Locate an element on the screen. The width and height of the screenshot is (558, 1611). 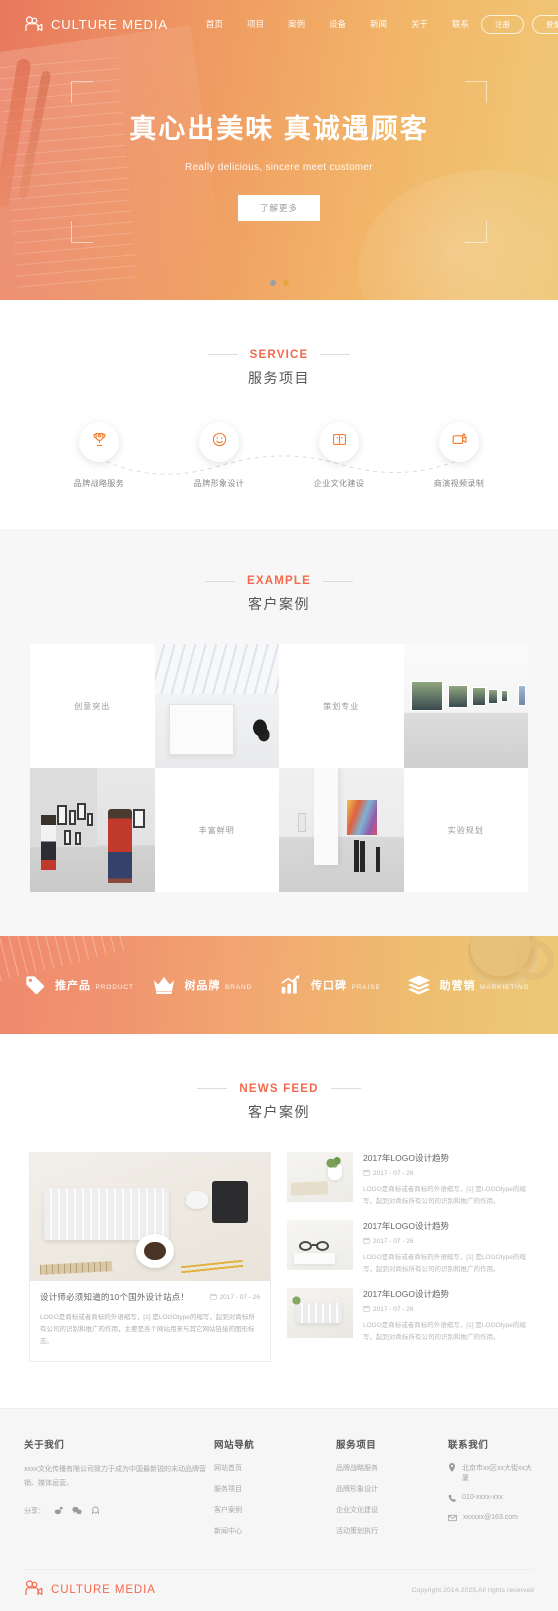
news-item-thumbnail is located at coordinates (320, 1312).